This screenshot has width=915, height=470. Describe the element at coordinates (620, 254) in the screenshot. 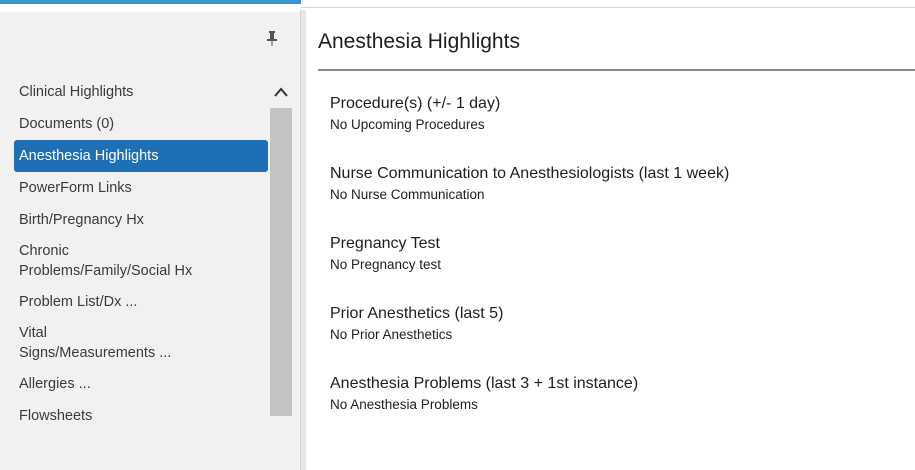

I see `section-pregnancy-test: Pregnancy Test No Pregnancy test` at that location.